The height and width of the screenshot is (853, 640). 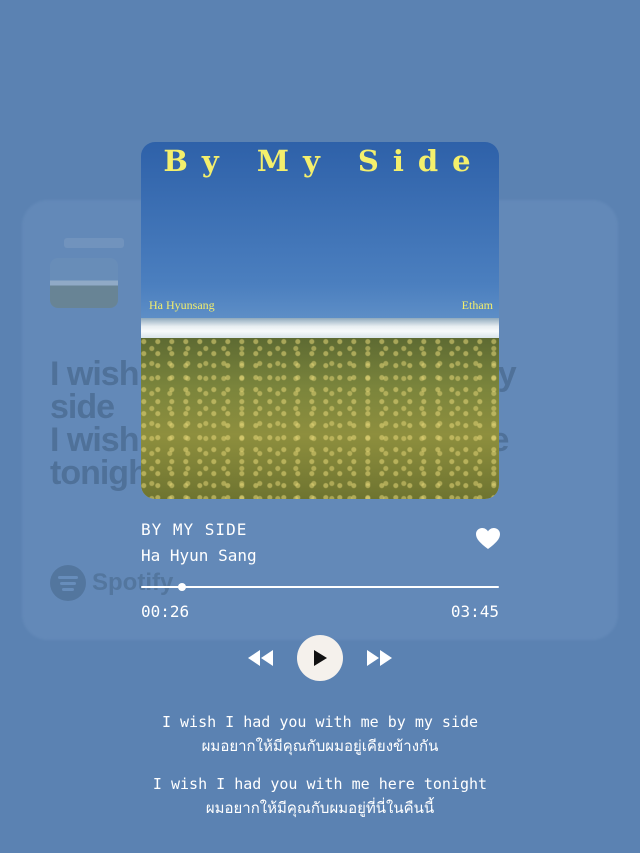 I want to click on cover-title: By My Side, so click(x=324, y=161).